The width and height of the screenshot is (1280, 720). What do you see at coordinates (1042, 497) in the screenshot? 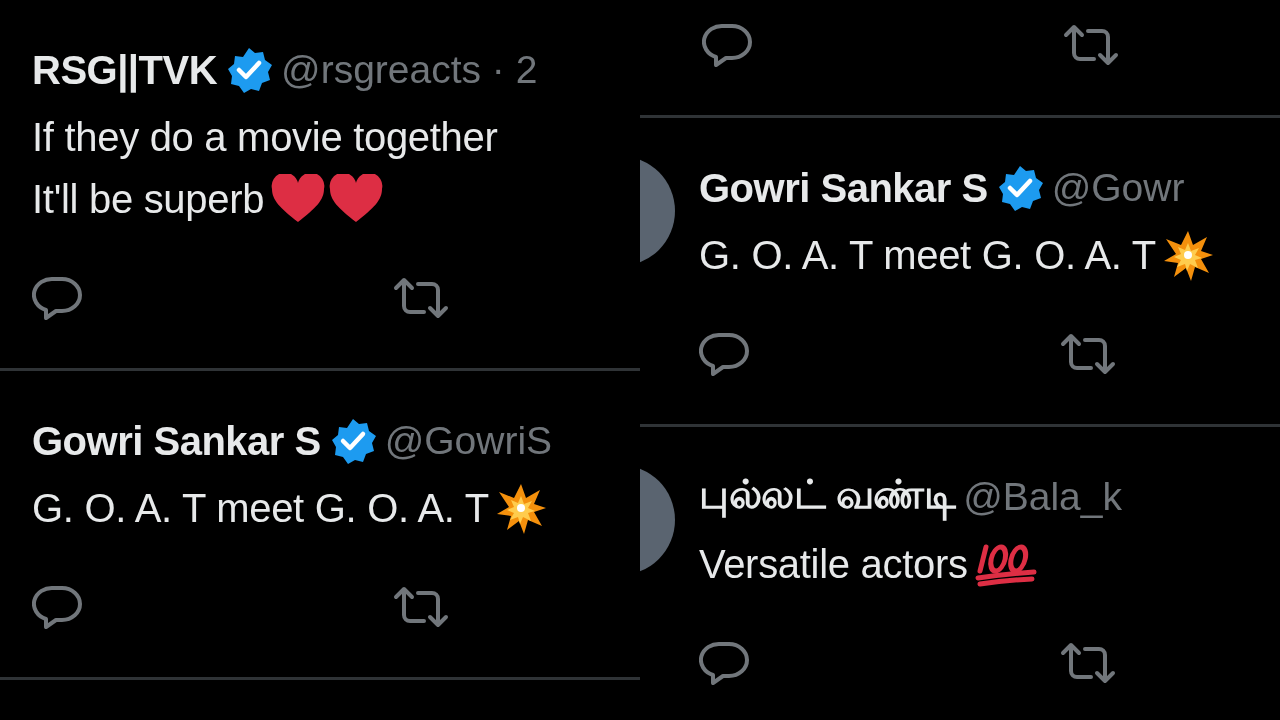
I see `user-handle: @Bala_k` at bounding box center [1042, 497].